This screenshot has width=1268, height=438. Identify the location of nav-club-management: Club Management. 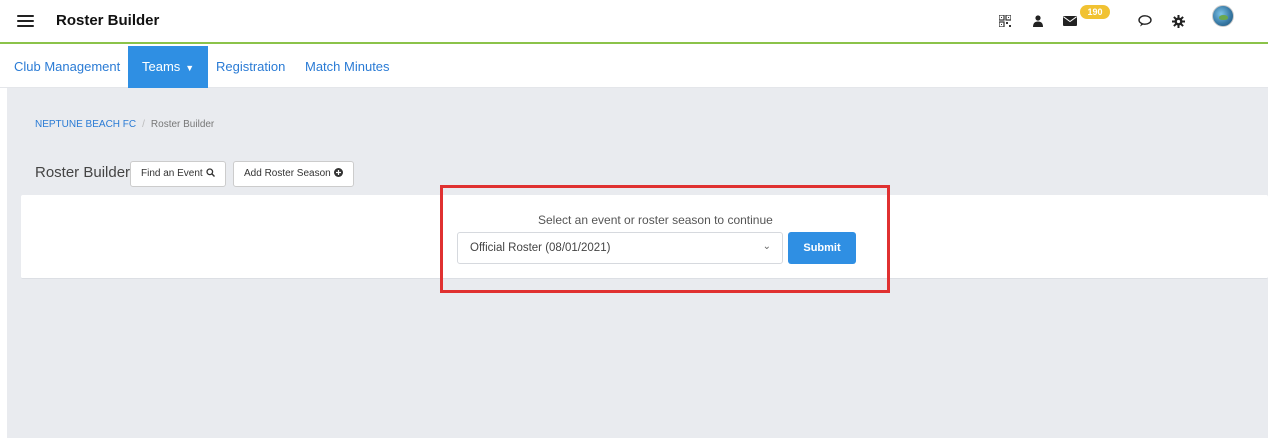
(67, 67).